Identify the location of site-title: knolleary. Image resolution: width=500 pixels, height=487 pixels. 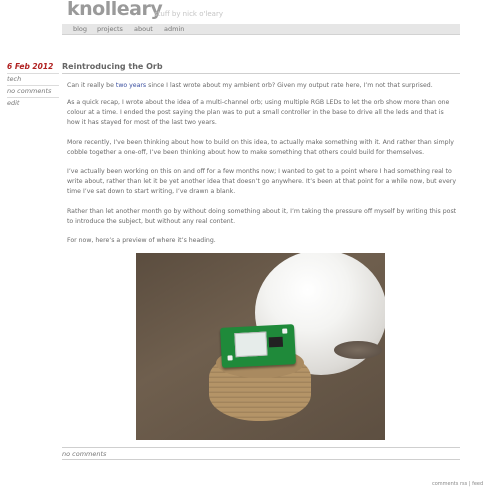
(115, 10).